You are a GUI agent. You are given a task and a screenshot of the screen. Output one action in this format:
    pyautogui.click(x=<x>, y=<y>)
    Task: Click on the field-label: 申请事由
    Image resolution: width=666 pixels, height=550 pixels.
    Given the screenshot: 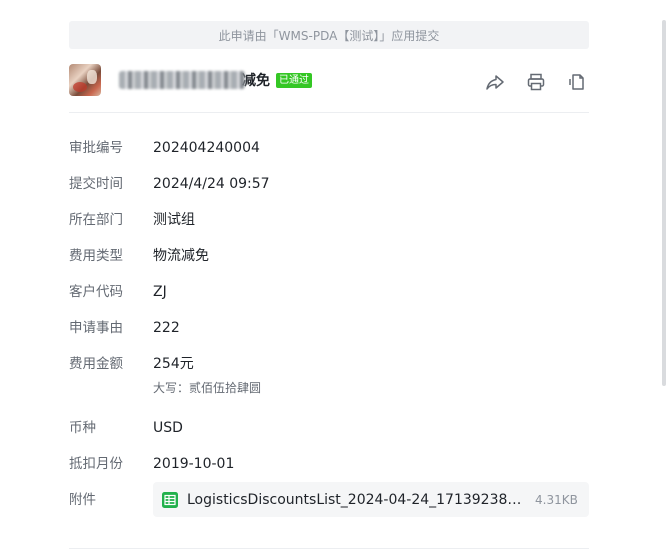 What is the action you would take?
    pyautogui.click(x=96, y=328)
    